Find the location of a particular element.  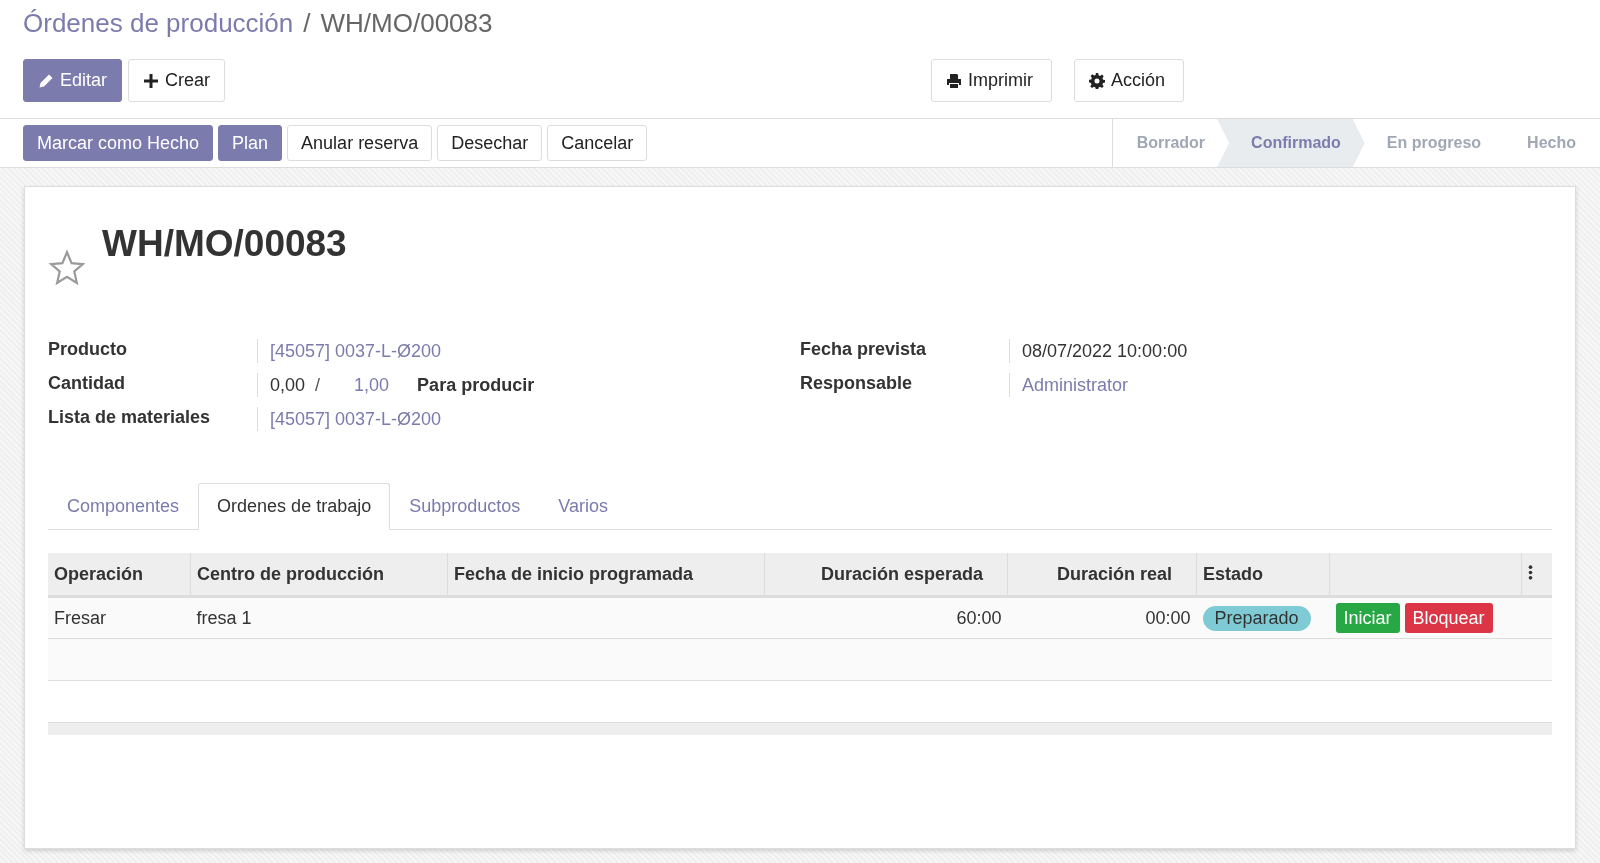

field-link: Administrator is located at coordinates (1075, 385).